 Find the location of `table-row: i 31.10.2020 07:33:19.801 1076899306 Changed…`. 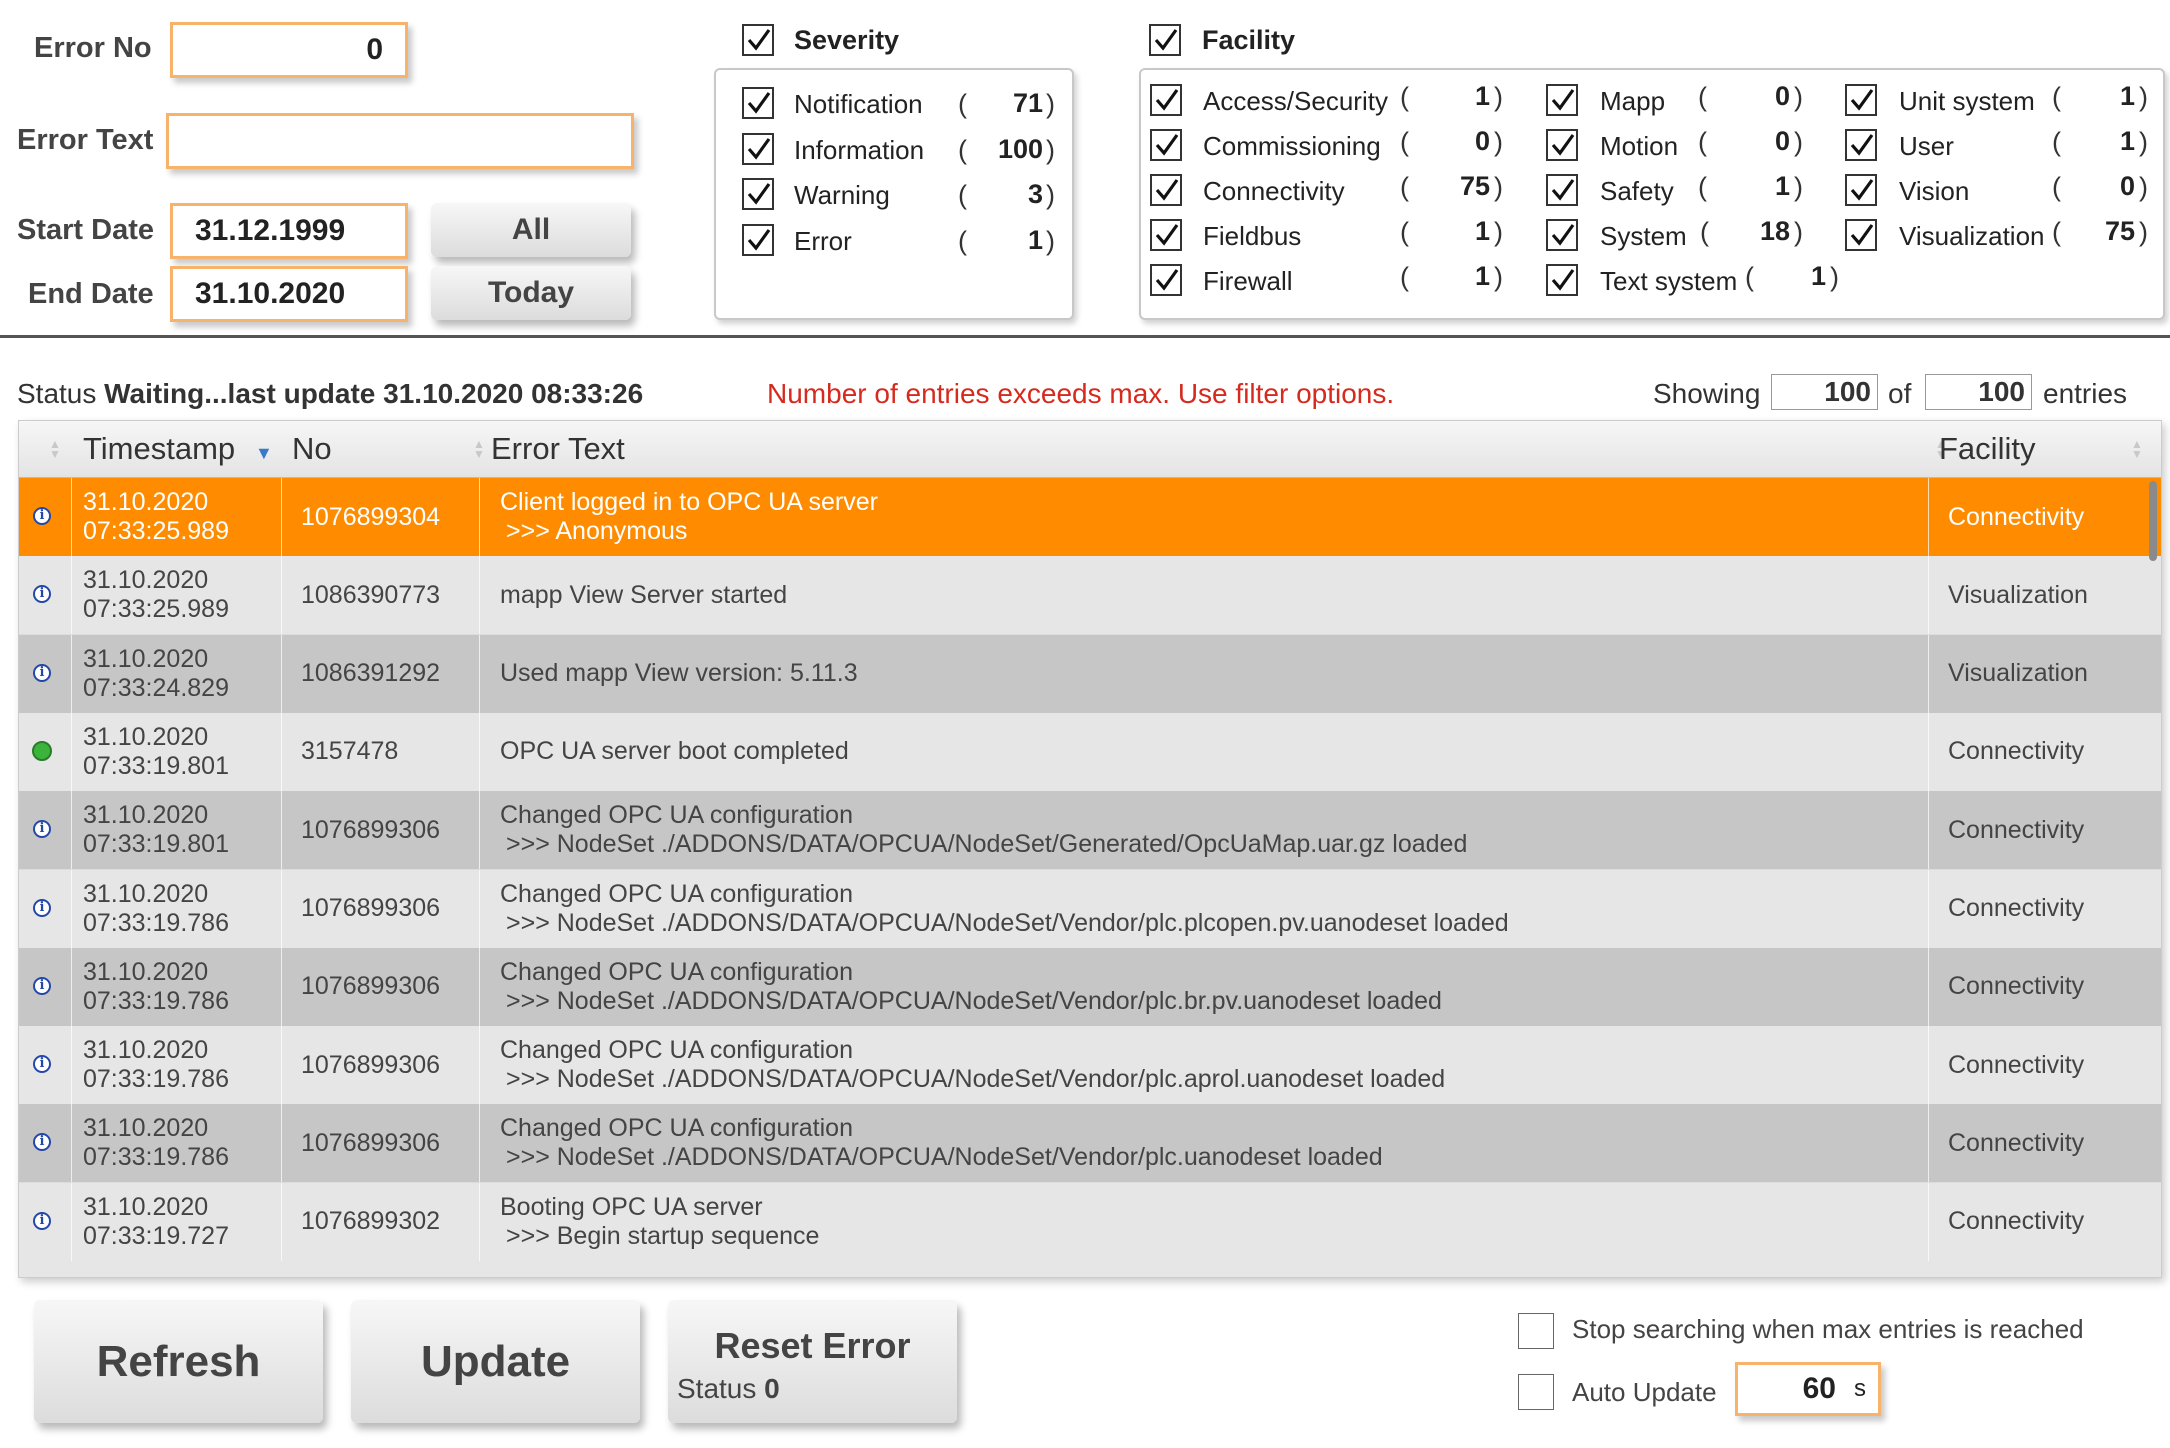

table-row: i 31.10.2020 07:33:19.801 1076899306 Changed… is located at coordinates (1090, 830).